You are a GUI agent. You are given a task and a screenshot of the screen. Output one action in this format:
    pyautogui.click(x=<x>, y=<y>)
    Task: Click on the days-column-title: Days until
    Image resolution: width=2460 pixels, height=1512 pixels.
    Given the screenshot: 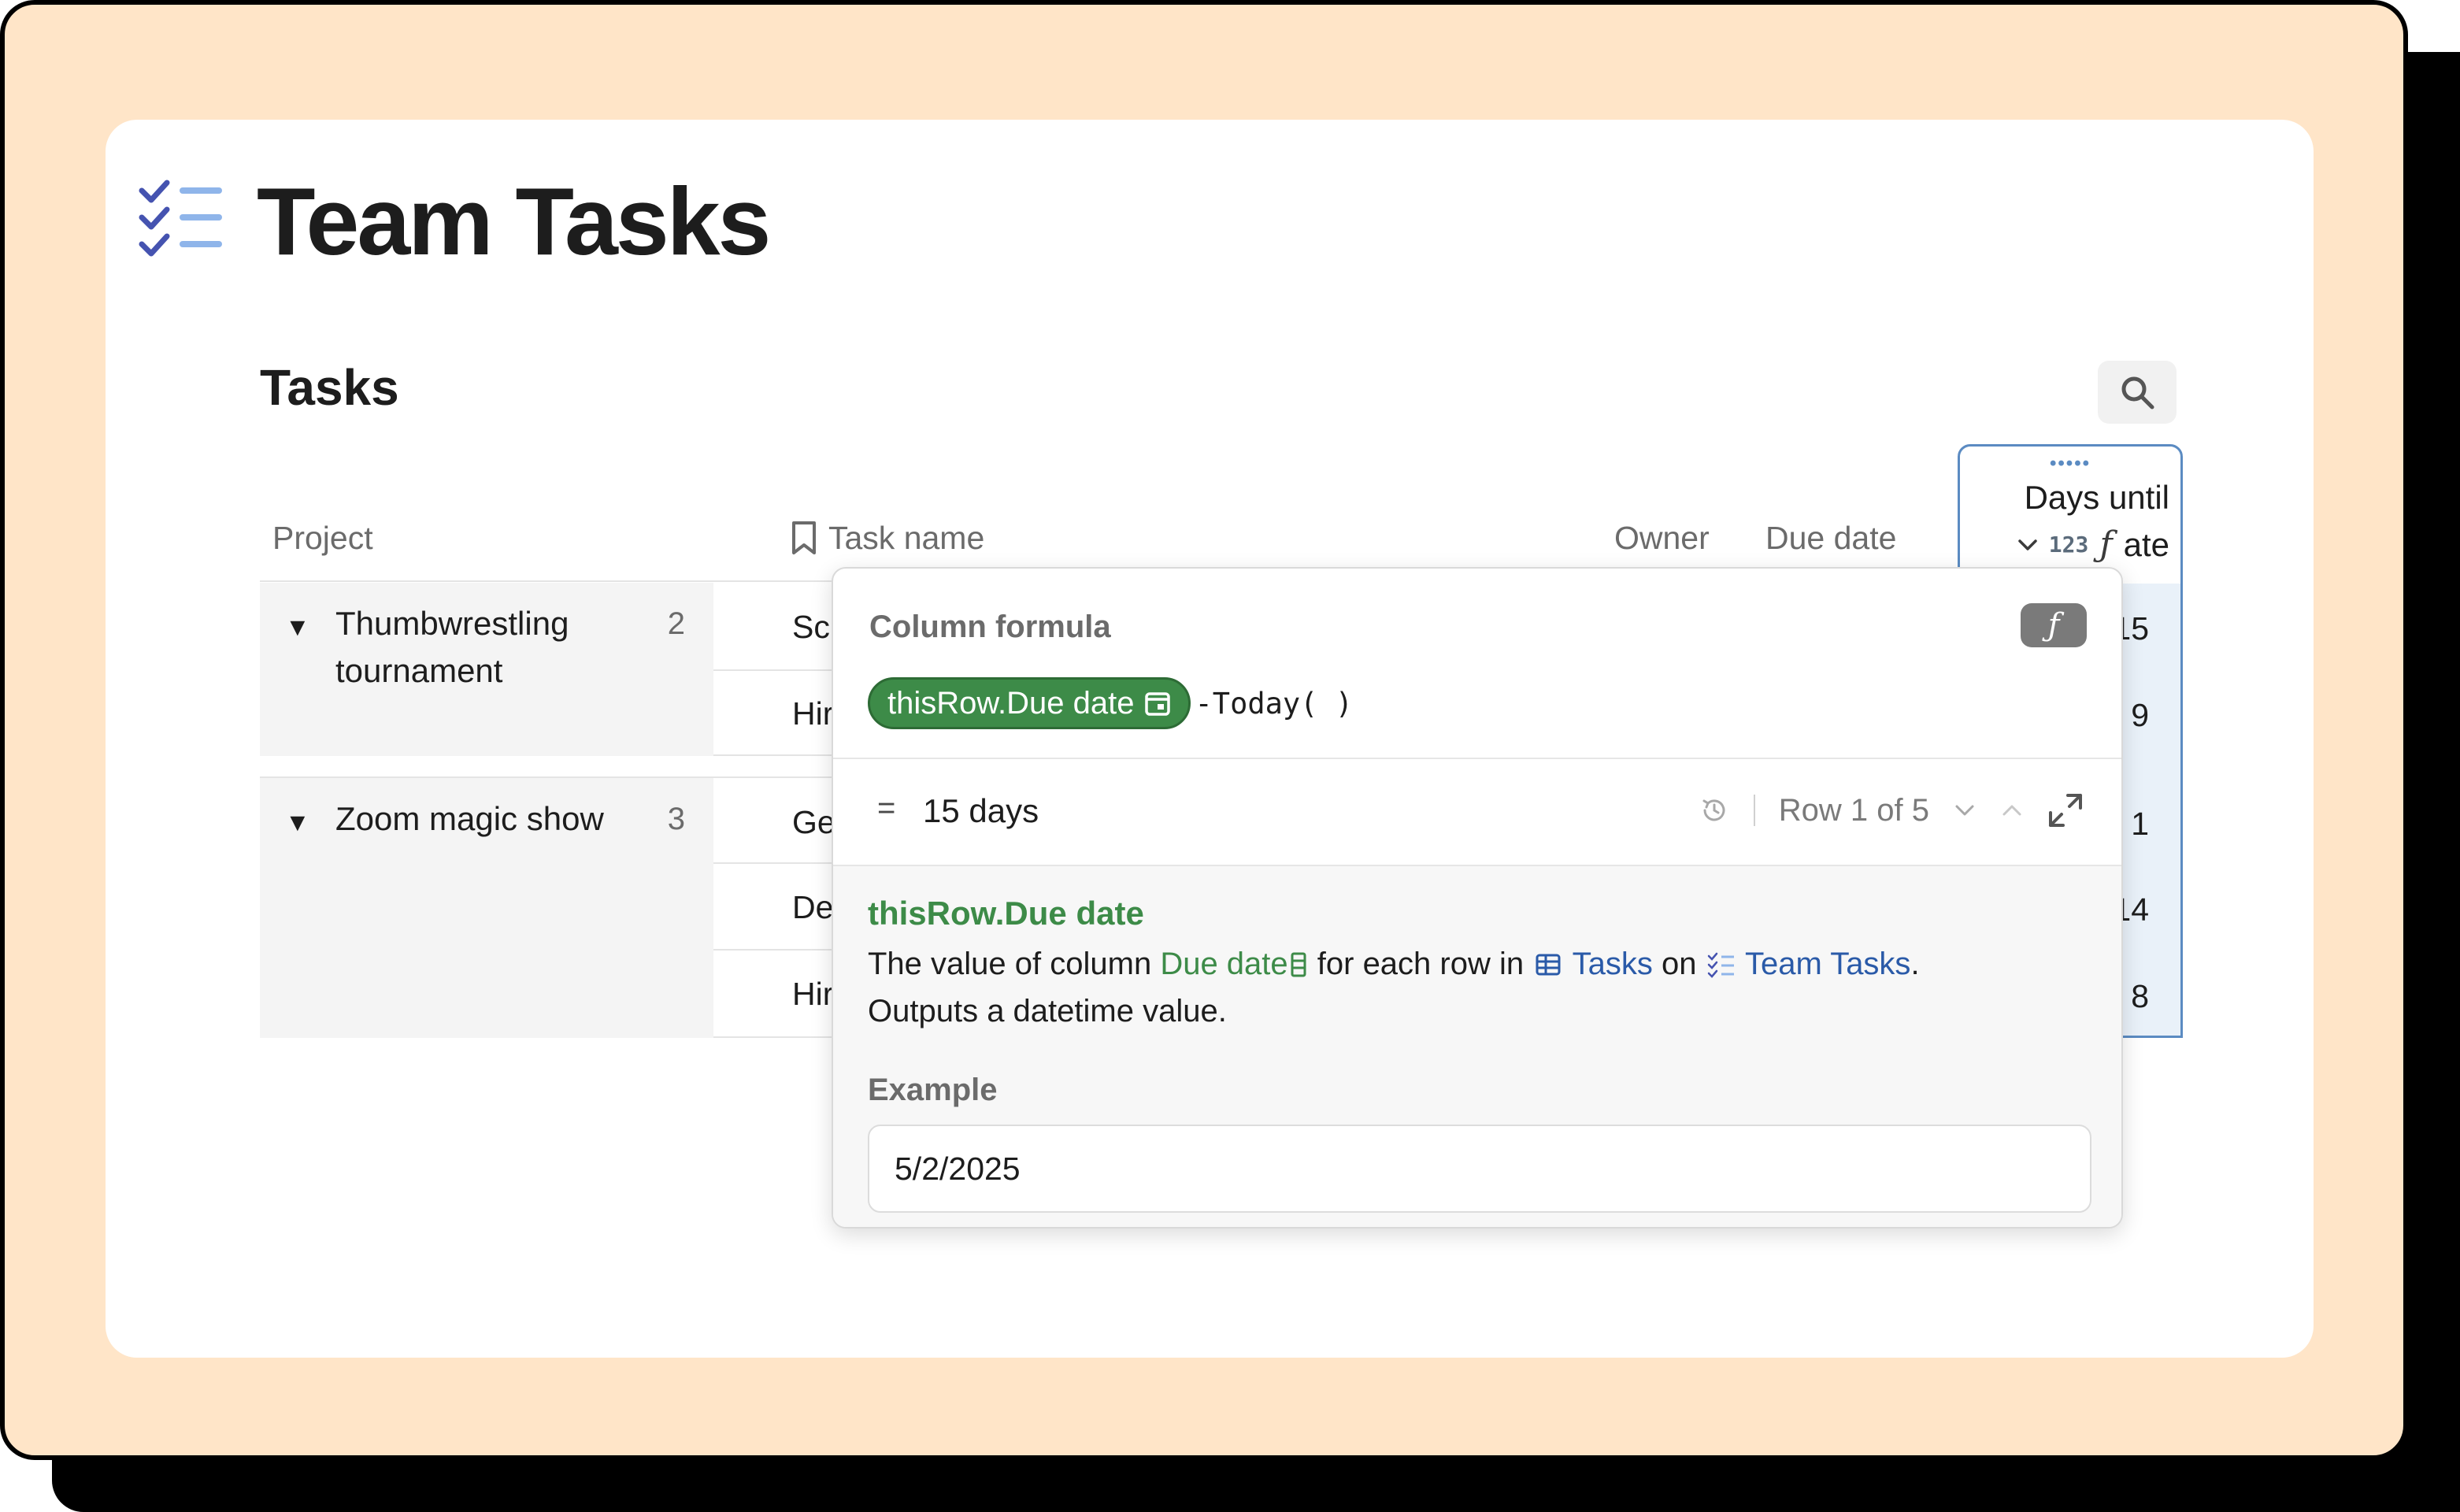 What is the action you would take?
    pyautogui.click(x=2096, y=497)
    